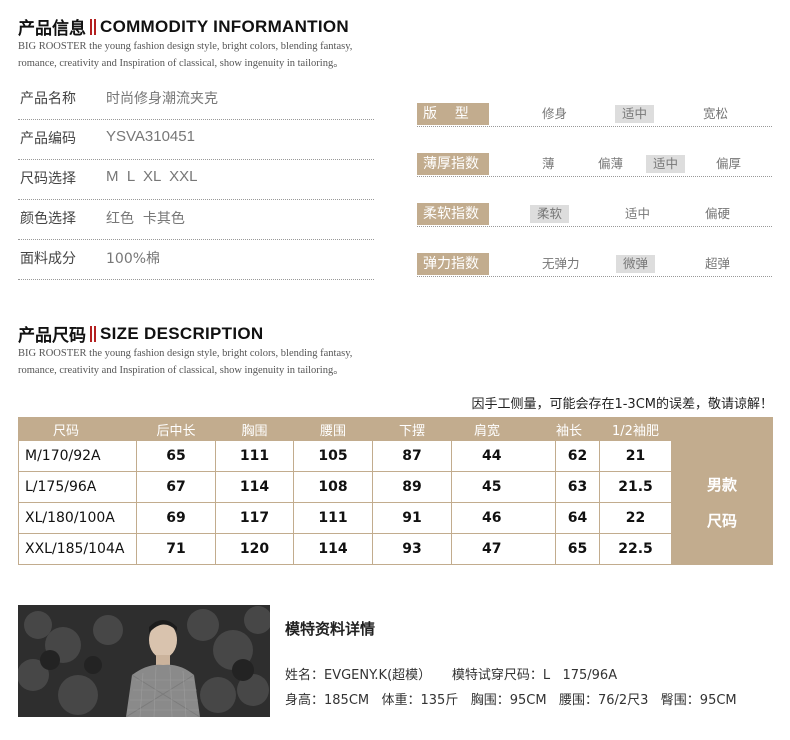 The image size is (790, 740). Describe the element at coordinates (182, 333) in the screenshot. I see `size-title-en: SIZE DESCRIPTION` at that location.